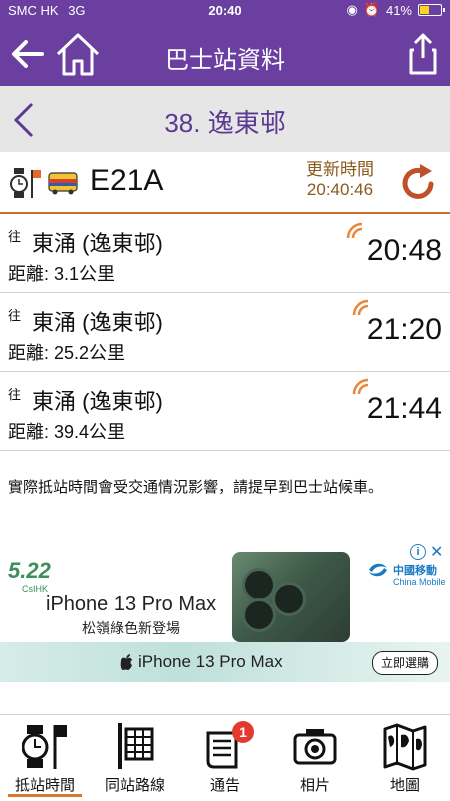 This screenshot has width=450, height=801. What do you see at coordinates (225, 123) in the screenshot?
I see `stop-name: 38. 逸東邨` at bounding box center [225, 123].